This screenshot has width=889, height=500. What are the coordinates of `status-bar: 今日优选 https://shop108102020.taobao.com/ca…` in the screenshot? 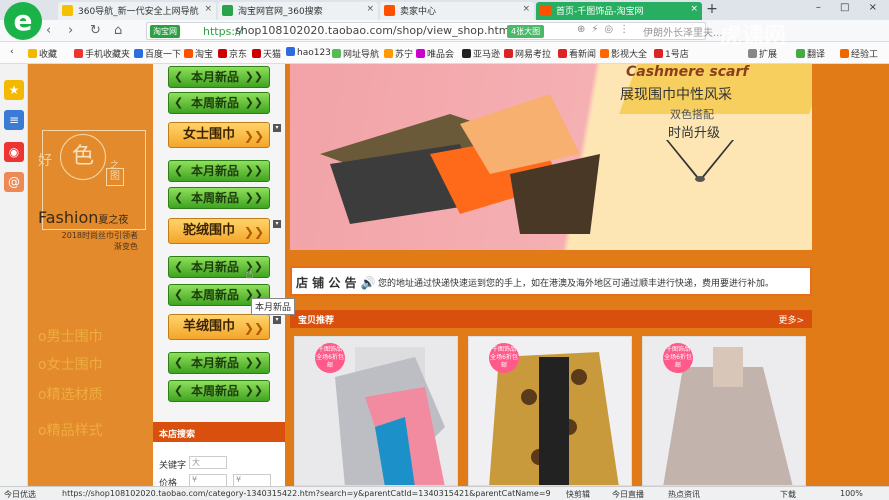 It's located at (444, 493).